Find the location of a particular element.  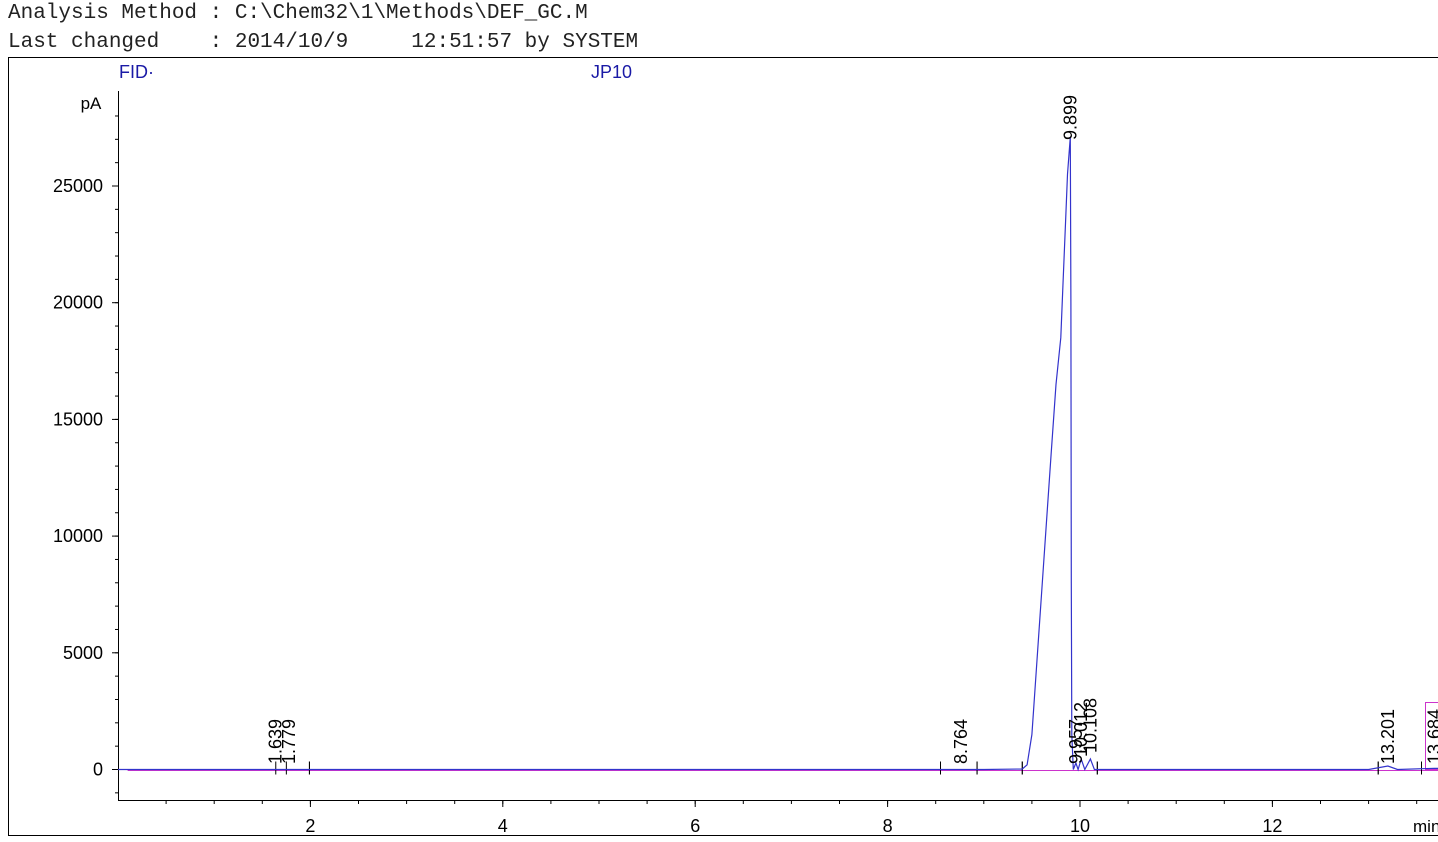

y-tick-label: 15000 is located at coordinates (78, 419).